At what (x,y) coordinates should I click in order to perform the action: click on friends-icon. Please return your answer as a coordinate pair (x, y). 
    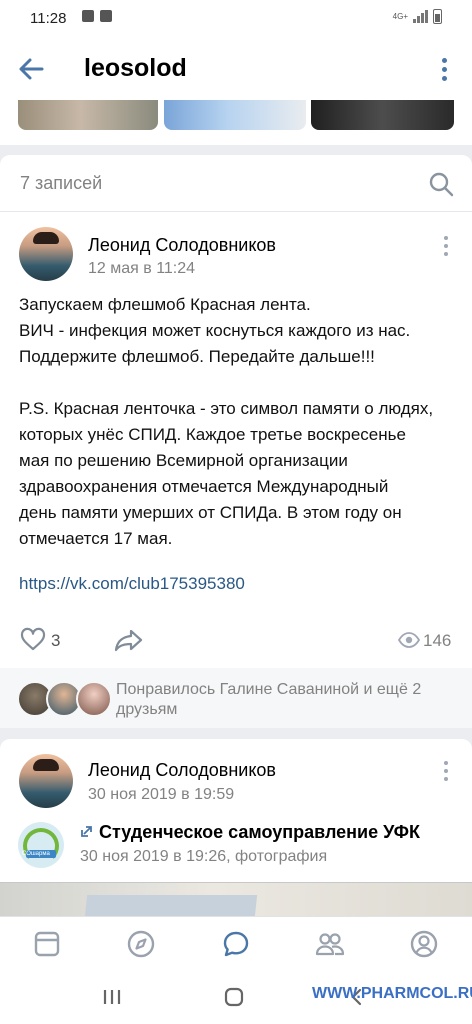
    Looking at the image, I should click on (330, 944).